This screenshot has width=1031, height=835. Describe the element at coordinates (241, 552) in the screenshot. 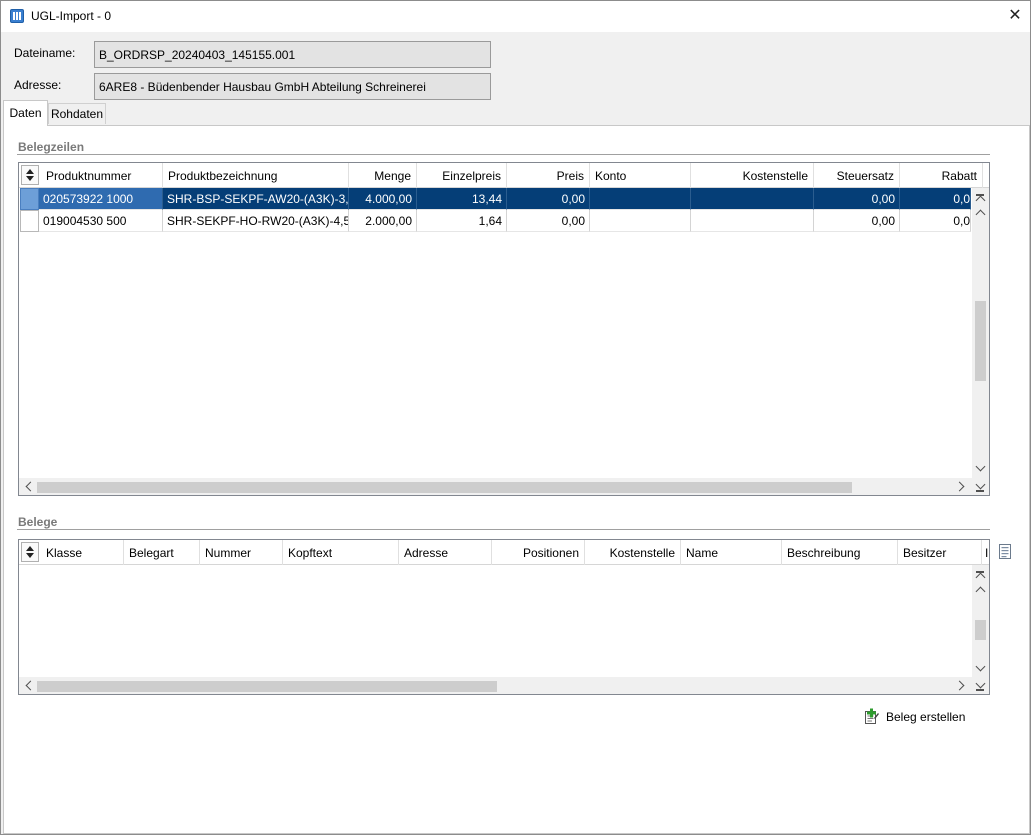

I see `col-nummer: Nummer` at that location.